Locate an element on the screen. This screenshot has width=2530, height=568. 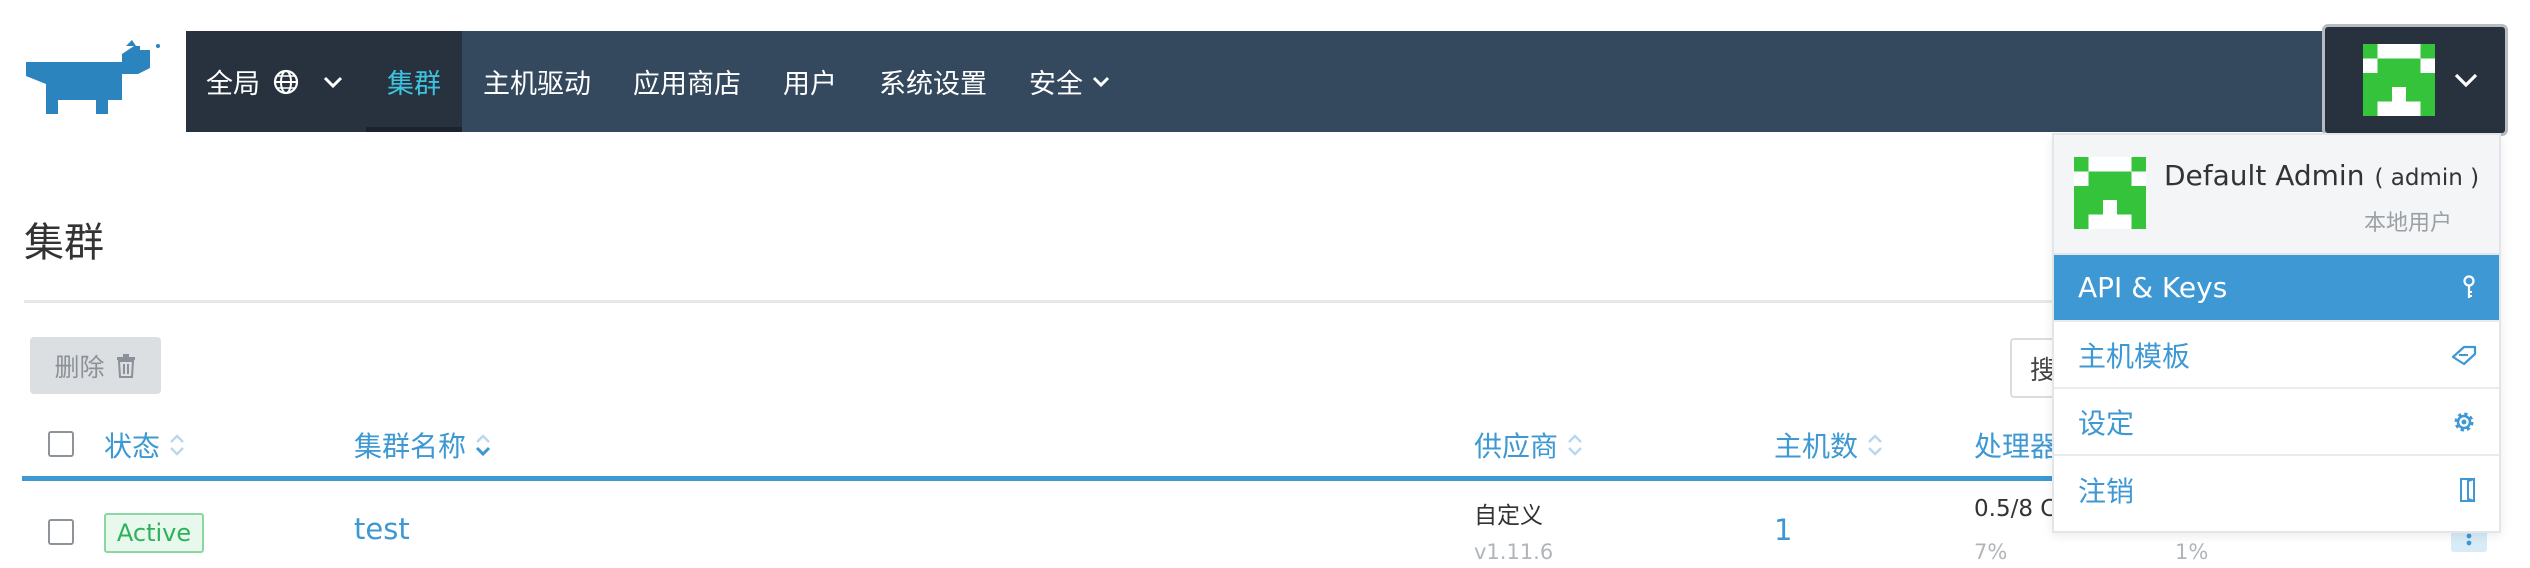
menu-item-label: 主机模板 is located at coordinates (2134, 356).